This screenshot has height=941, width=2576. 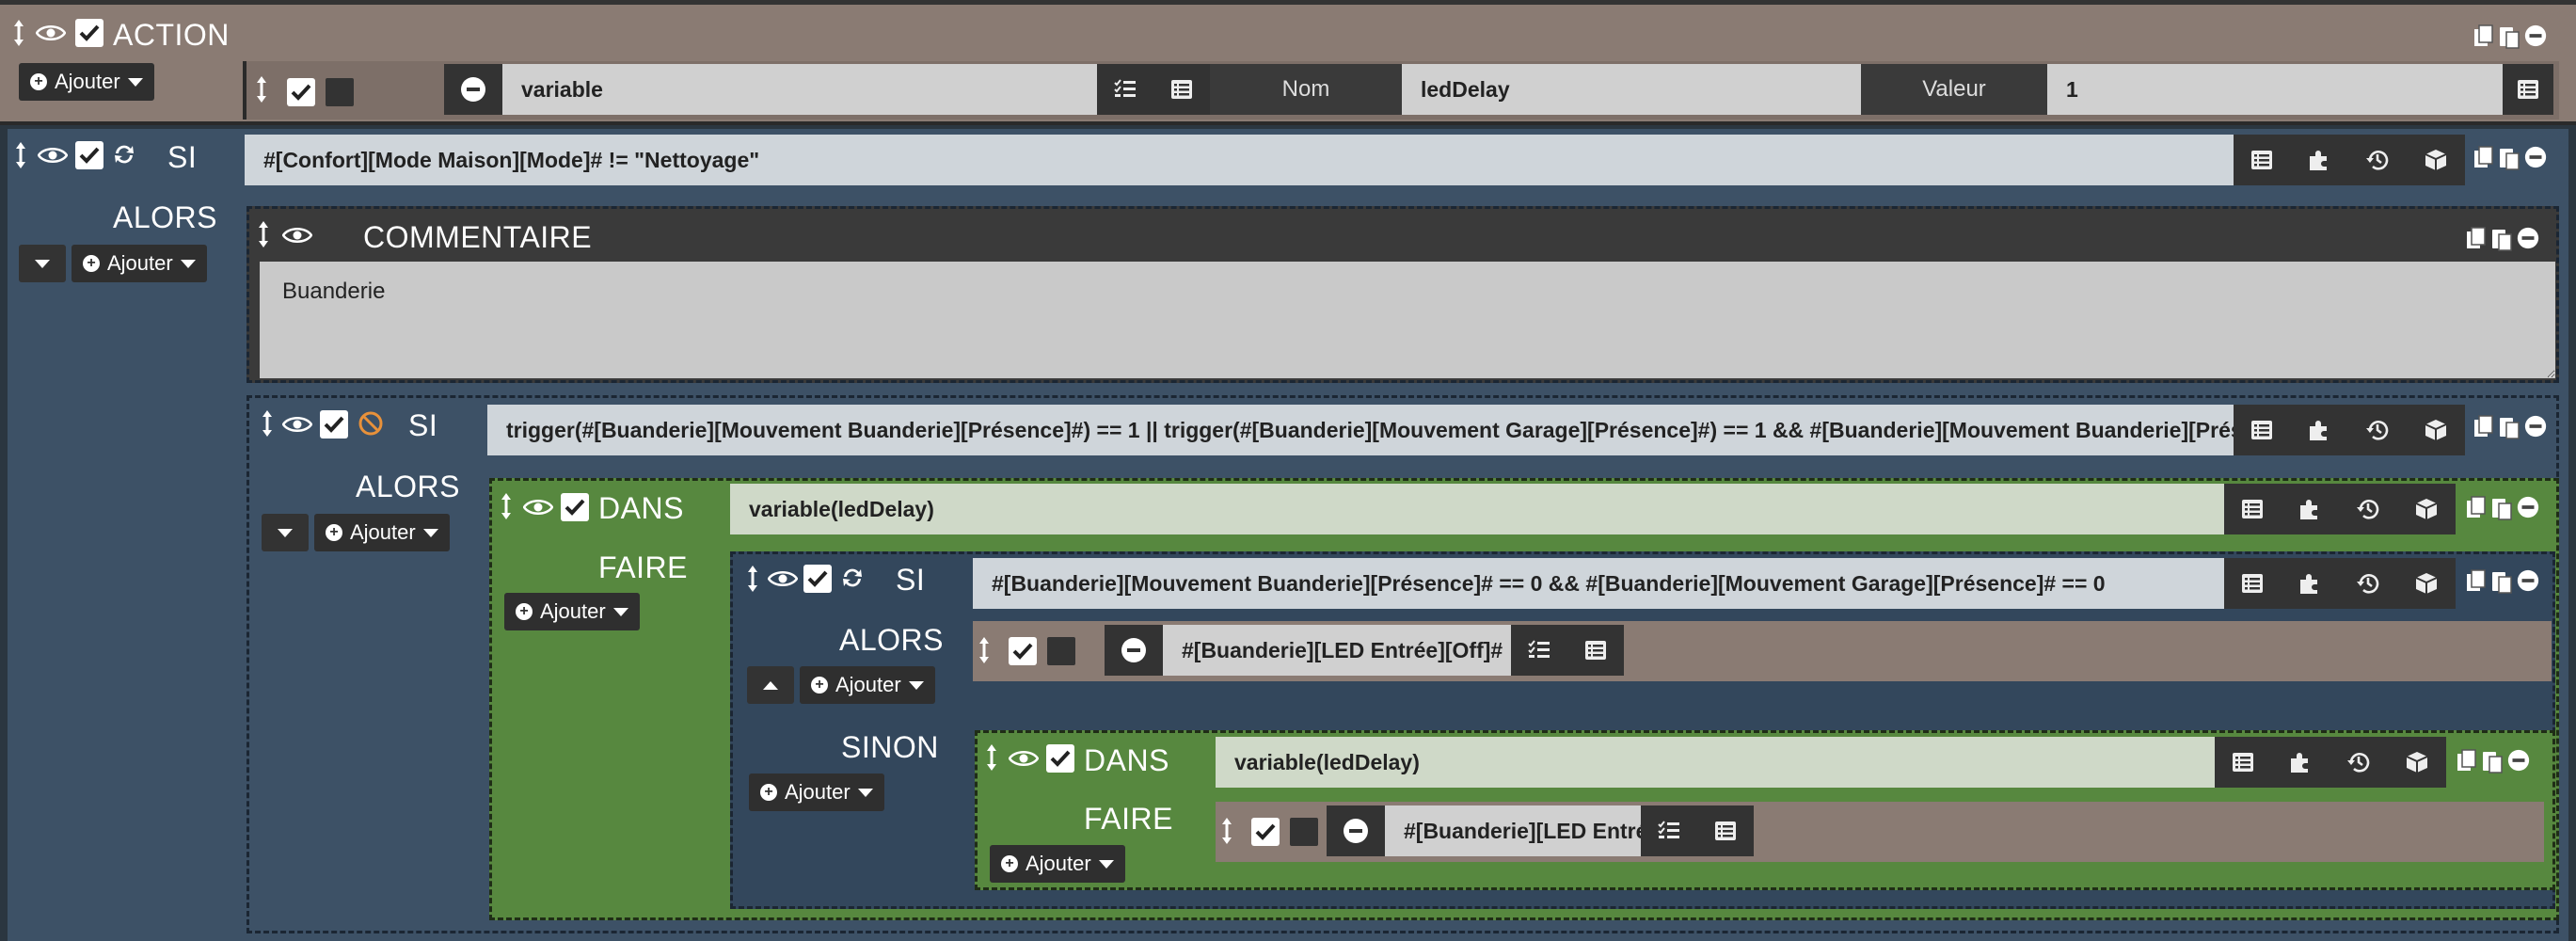 I want to click on select-variable-button, so click(x=2528, y=89).